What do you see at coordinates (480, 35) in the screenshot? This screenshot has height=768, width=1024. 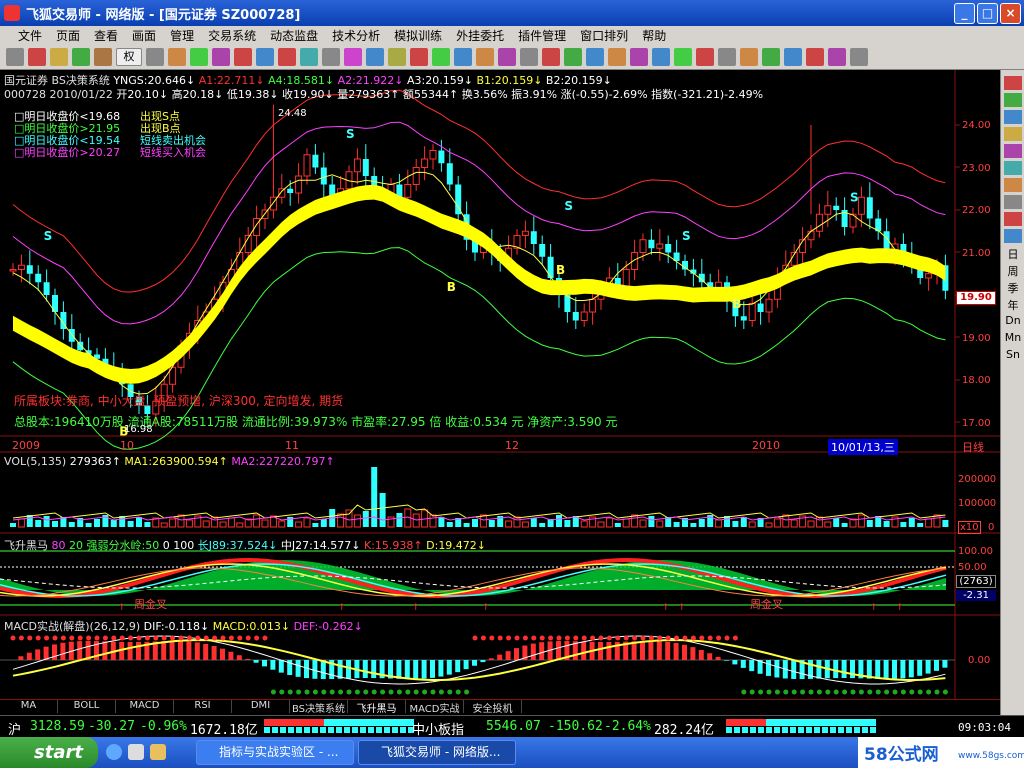 I see `menu-item-9: 外挂委托` at bounding box center [480, 35].